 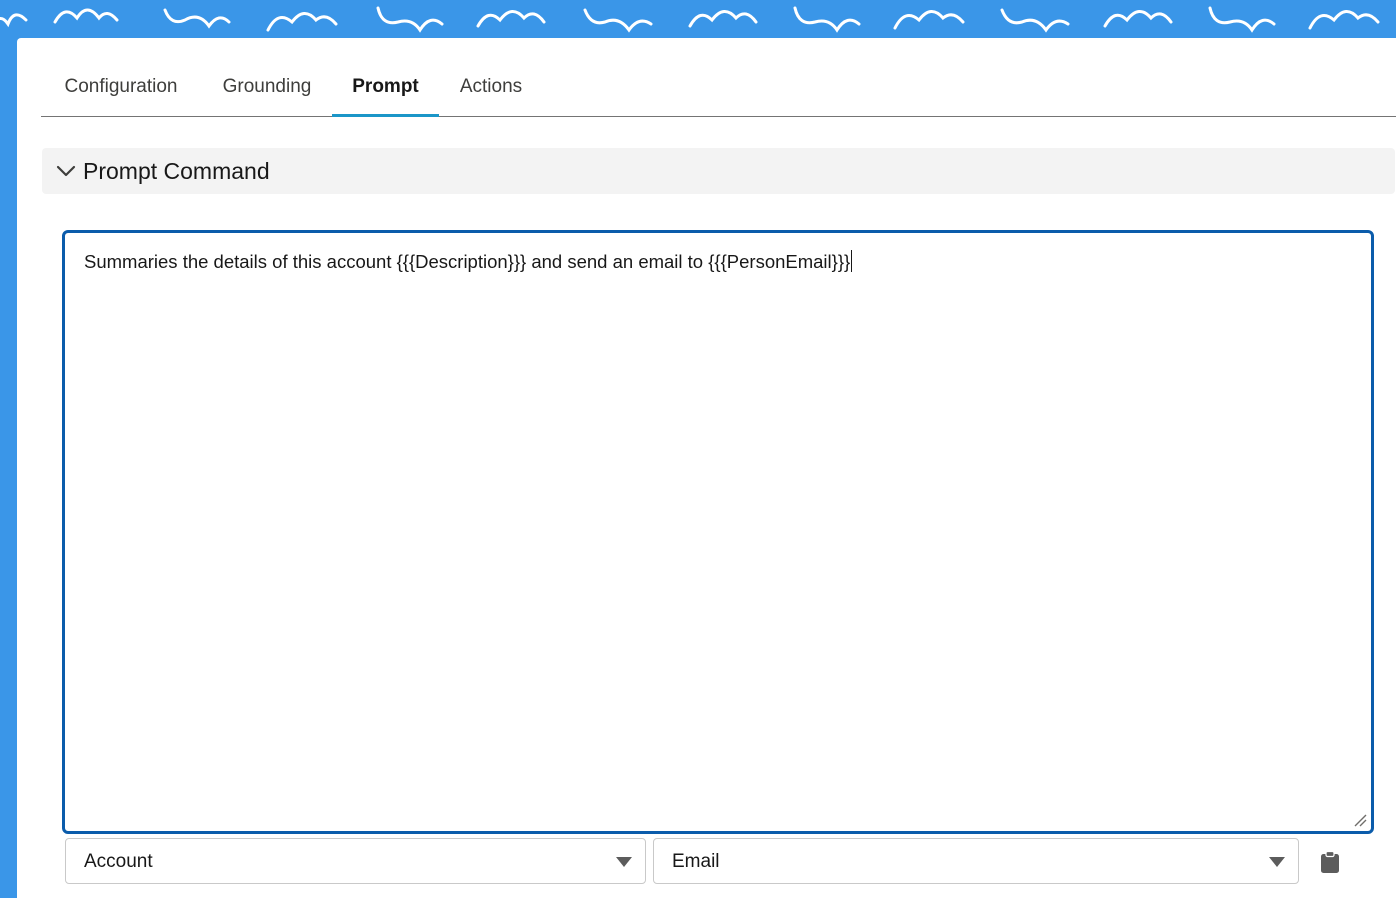 What do you see at coordinates (176, 171) in the screenshot?
I see `section-title: Prompt Command` at bounding box center [176, 171].